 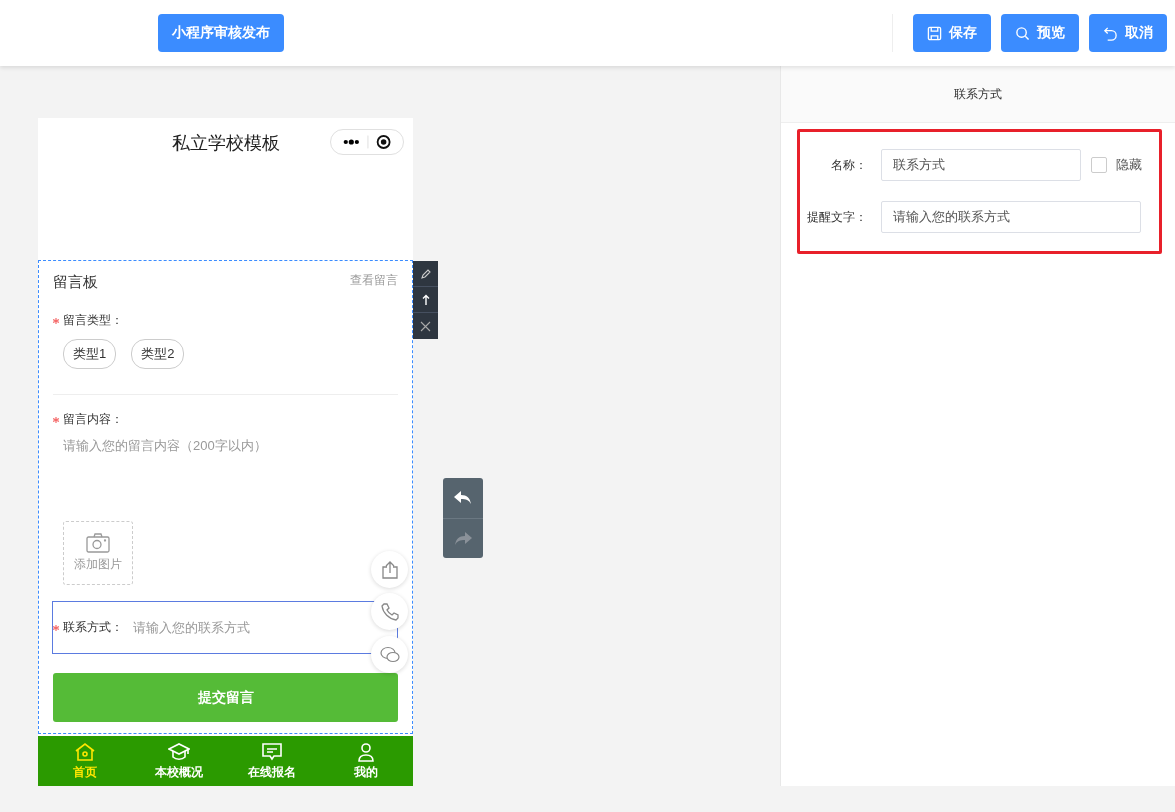 What do you see at coordinates (158, 354) in the screenshot?
I see `type-option: 类型2` at bounding box center [158, 354].